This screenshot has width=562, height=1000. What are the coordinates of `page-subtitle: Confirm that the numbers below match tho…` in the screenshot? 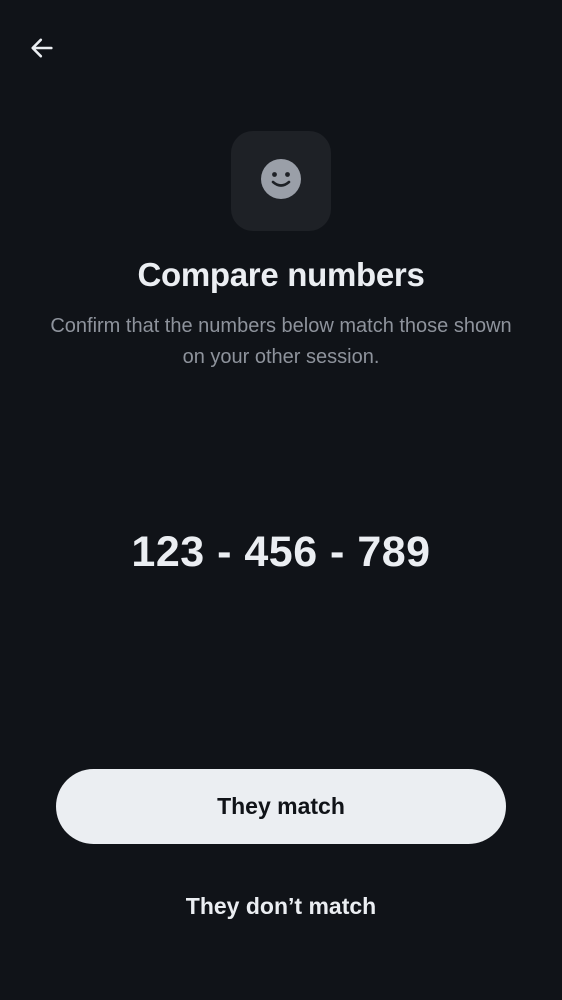 It's located at (281, 341).